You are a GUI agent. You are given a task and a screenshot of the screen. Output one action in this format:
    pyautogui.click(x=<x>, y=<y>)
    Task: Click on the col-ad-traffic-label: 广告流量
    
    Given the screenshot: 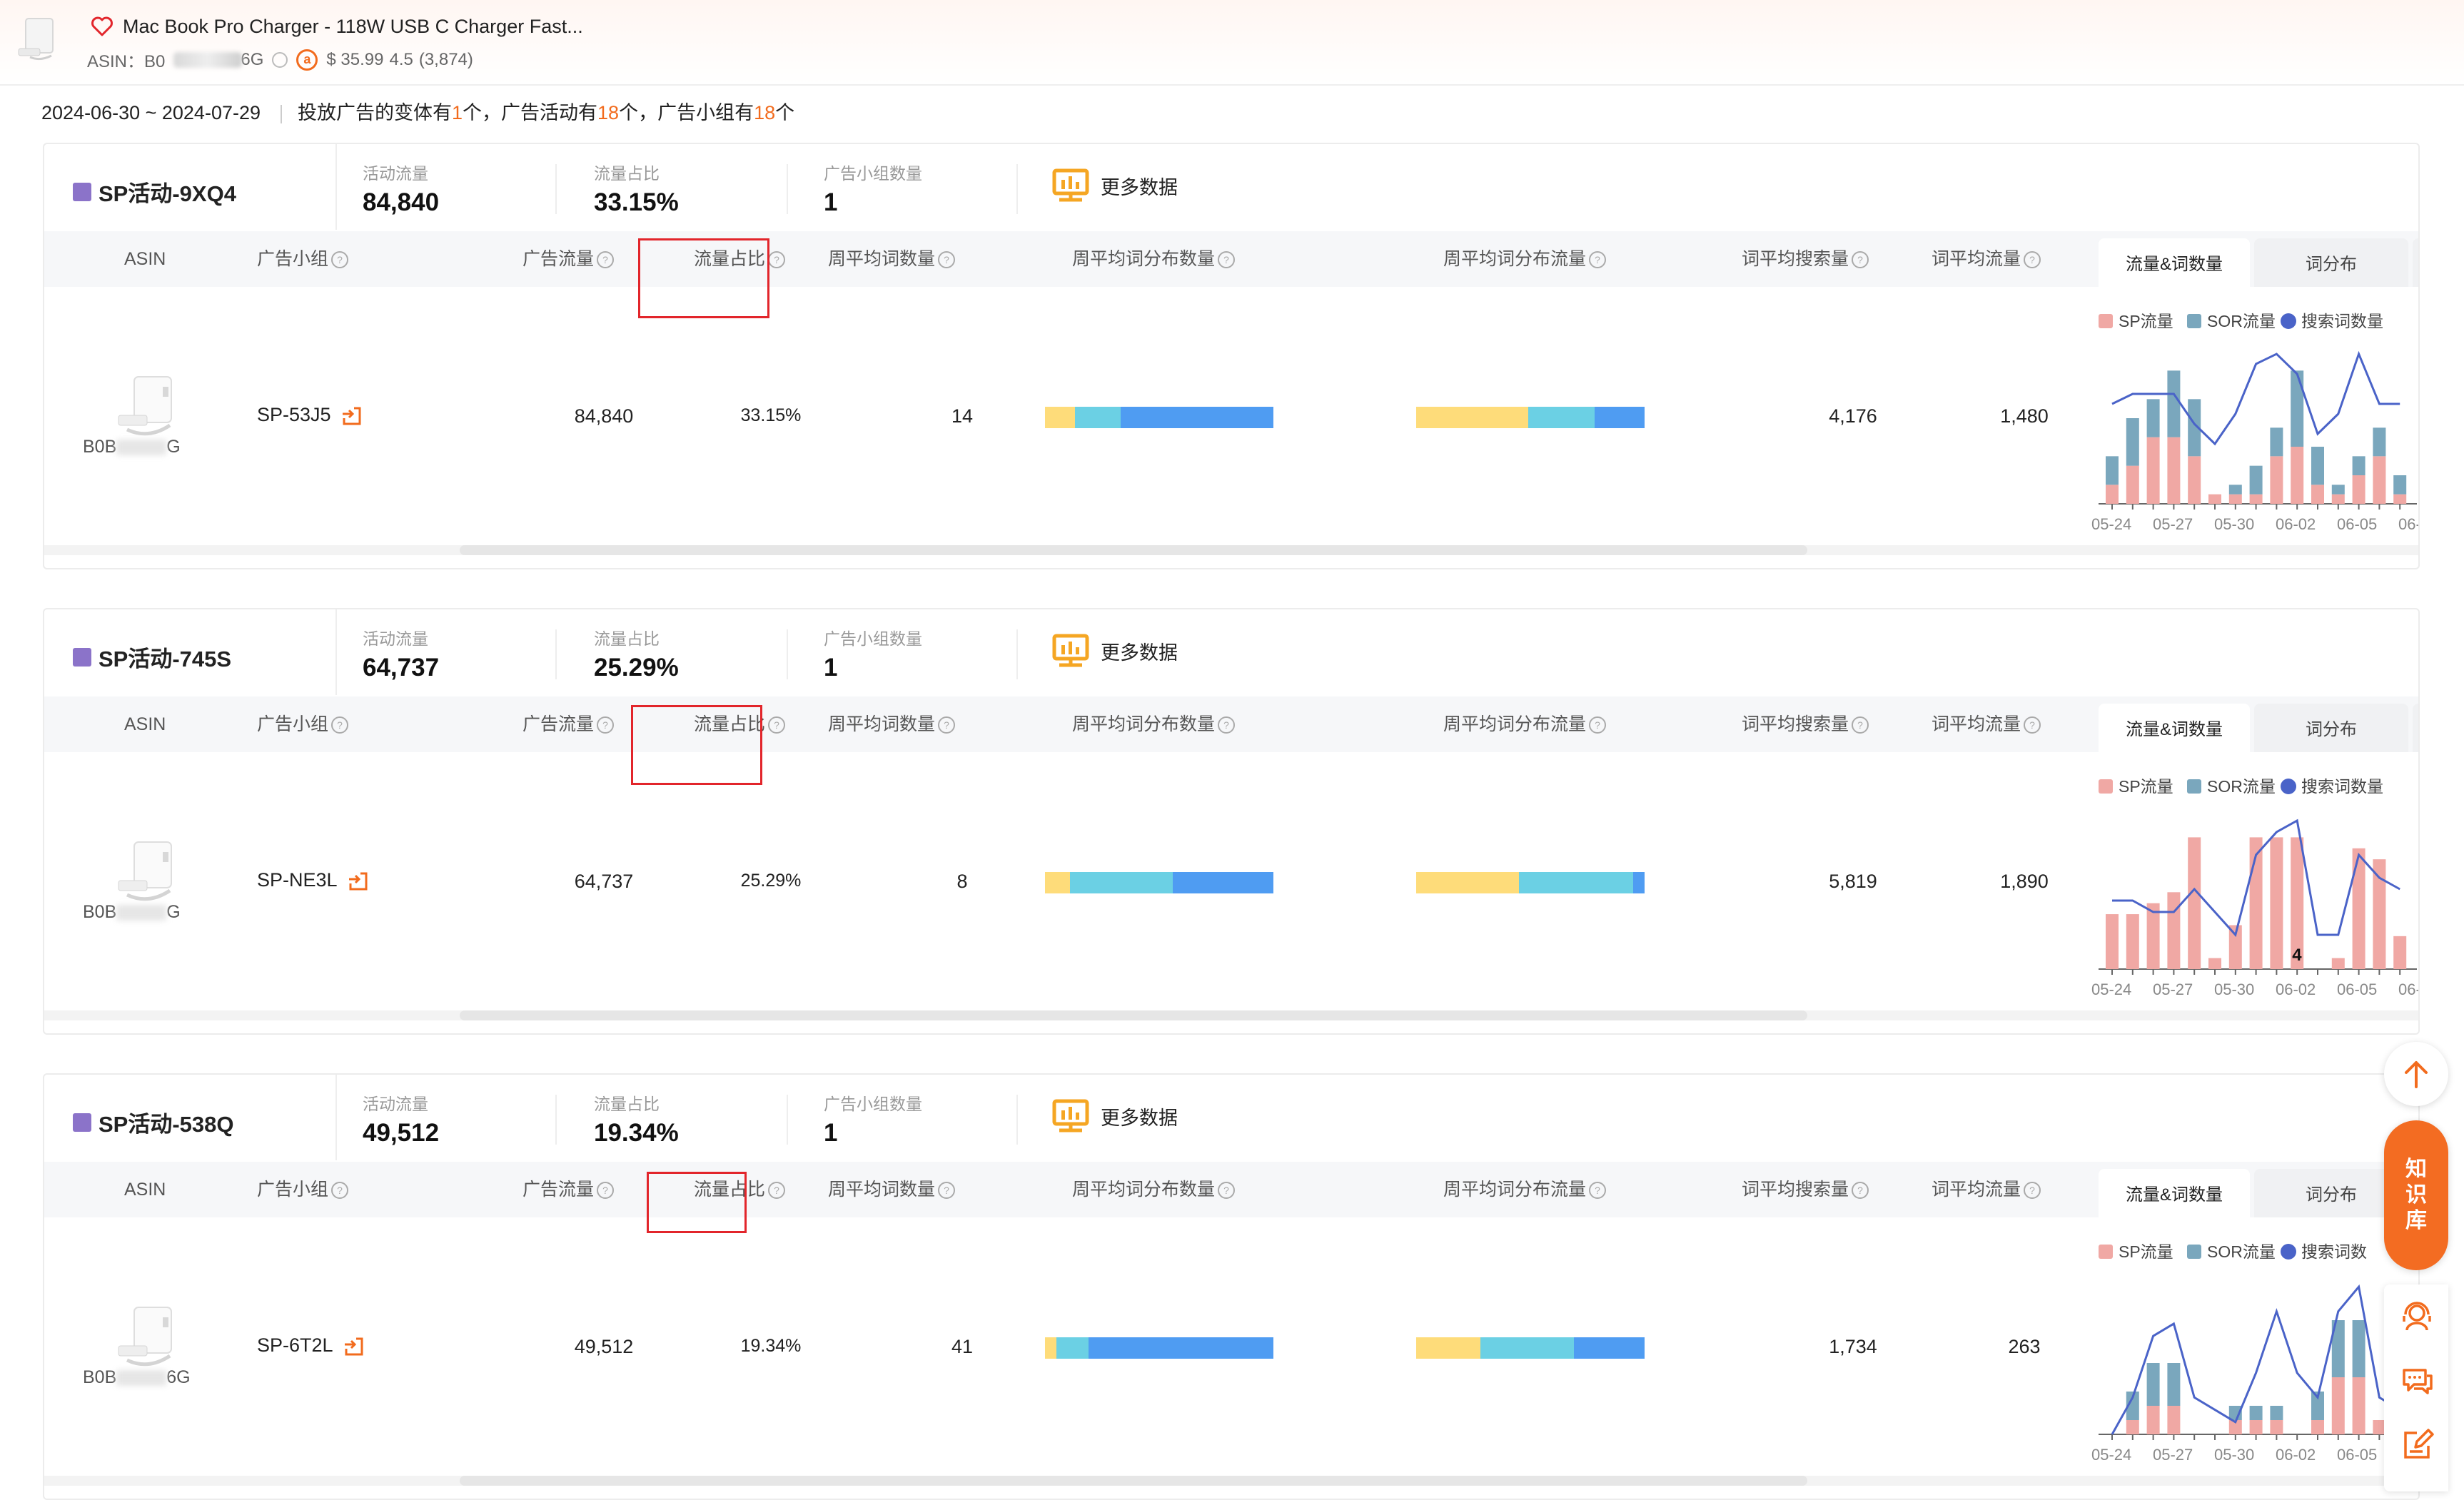 What is the action you would take?
    pyautogui.click(x=558, y=1190)
    